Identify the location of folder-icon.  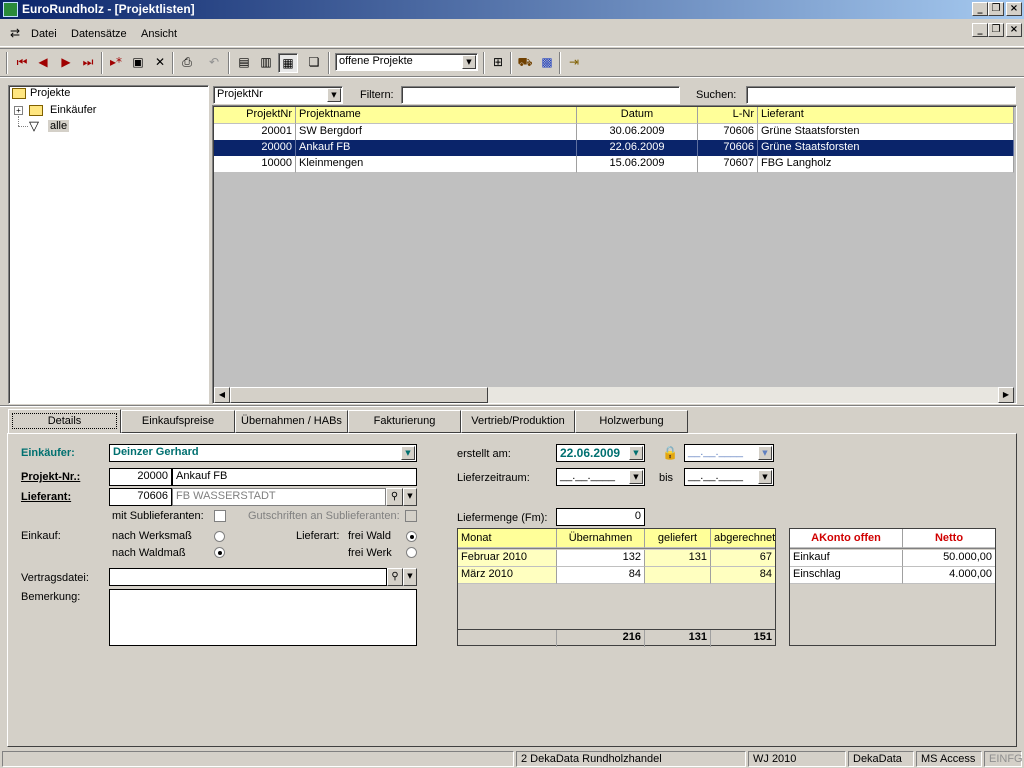
(36, 110).